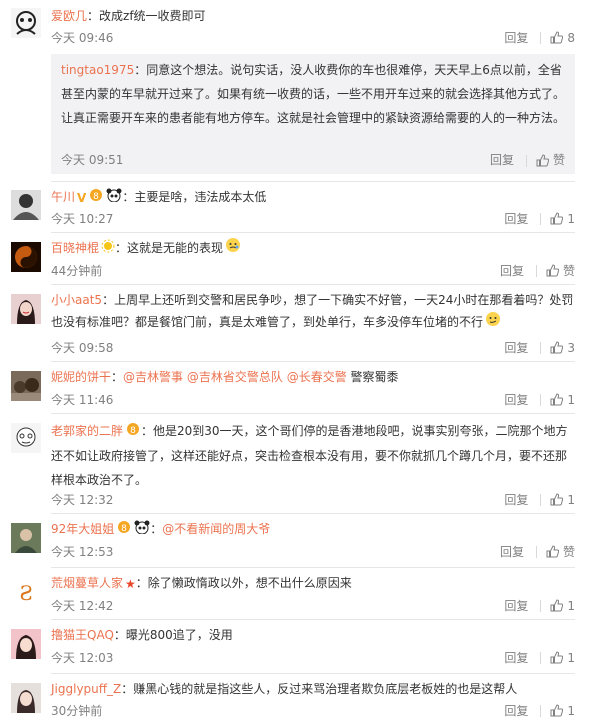  Describe the element at coordinates (153, 377) in the screenshot. I see `mention-link: @吉林警事` at that location.